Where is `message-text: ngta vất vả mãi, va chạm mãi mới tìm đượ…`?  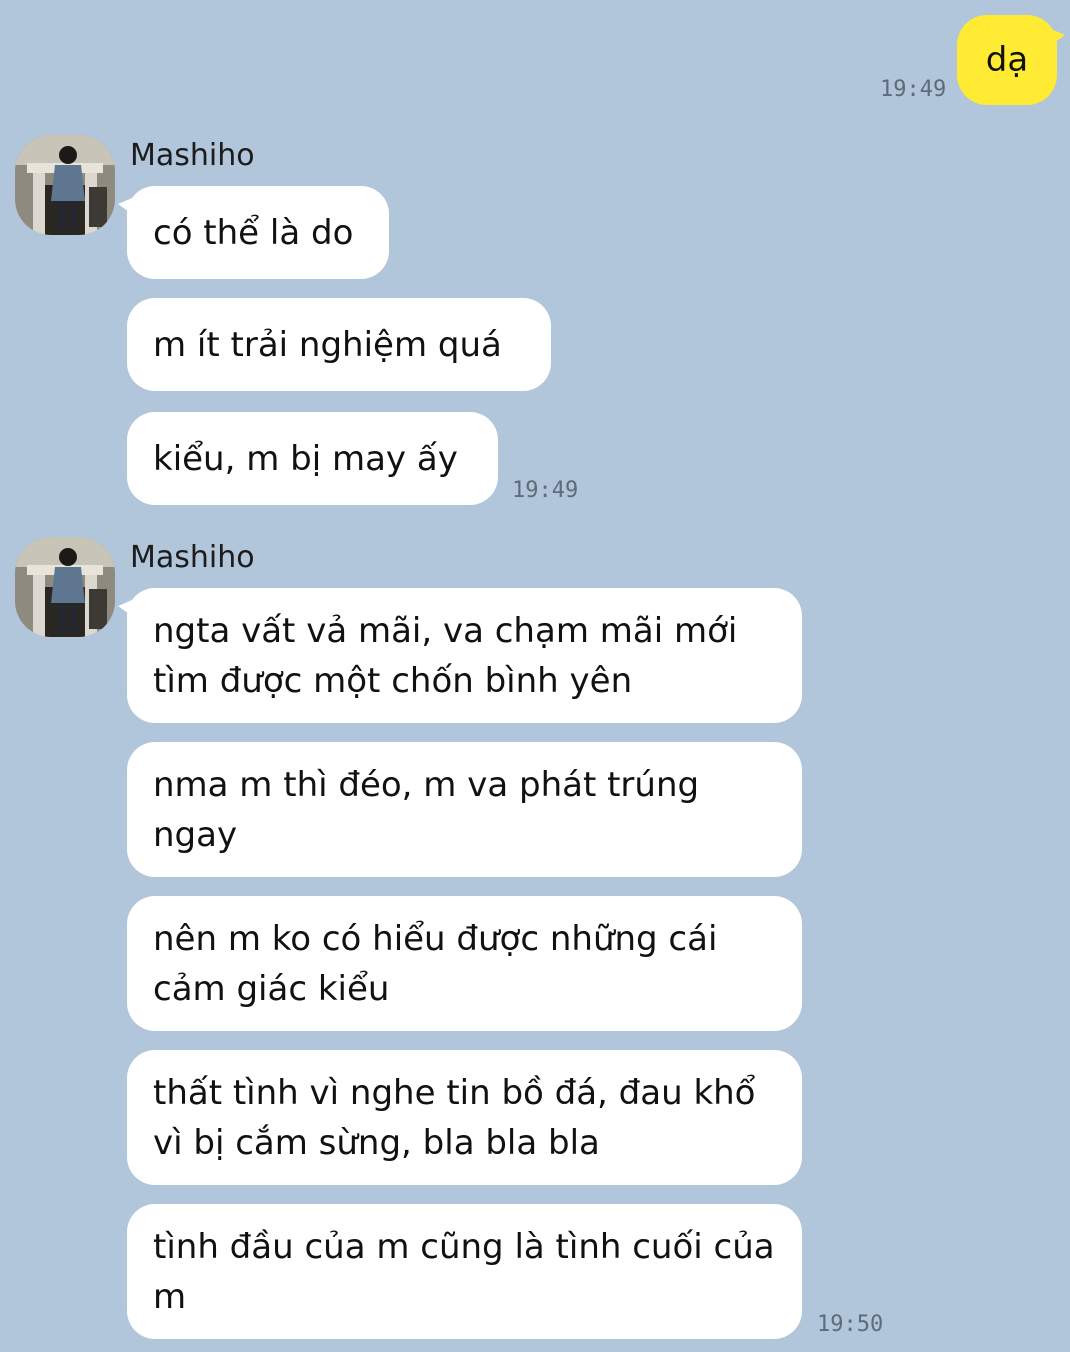
message-text: ngta vất vả mãi, va chạm mãi mới tìm đượ… is located at coordinates (445, 655).